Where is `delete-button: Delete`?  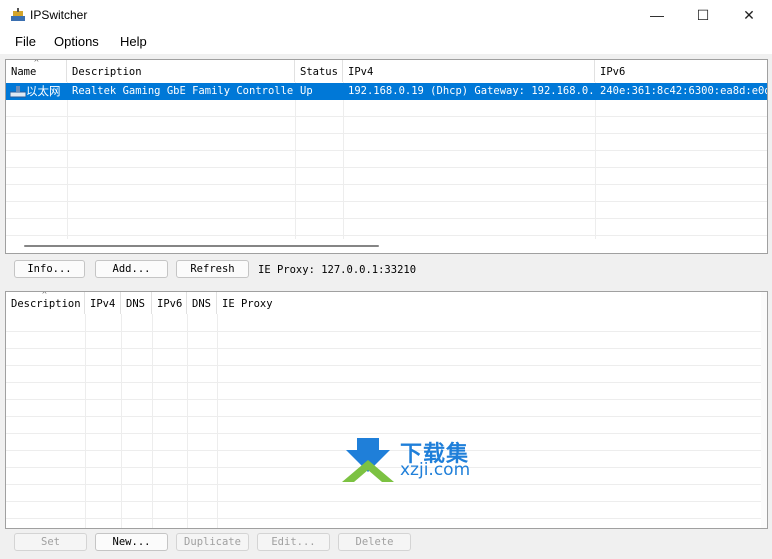 delete-button: Delete is located at coordinates (374, 542).